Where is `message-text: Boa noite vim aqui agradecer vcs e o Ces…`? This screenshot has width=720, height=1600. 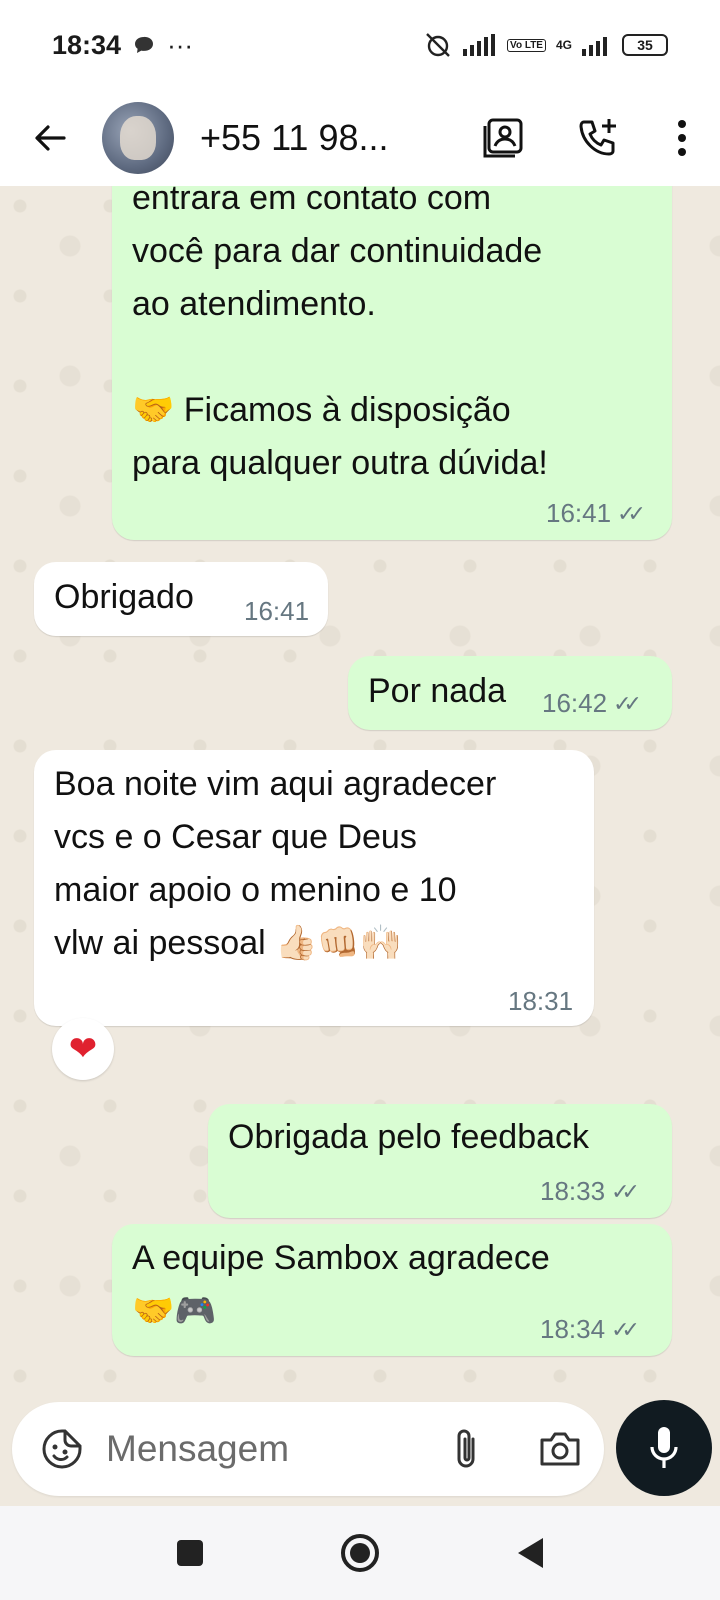
message-text: Boa noite vim aqui agradecer vcs e o Ces… is located at coordinates (275, 863).